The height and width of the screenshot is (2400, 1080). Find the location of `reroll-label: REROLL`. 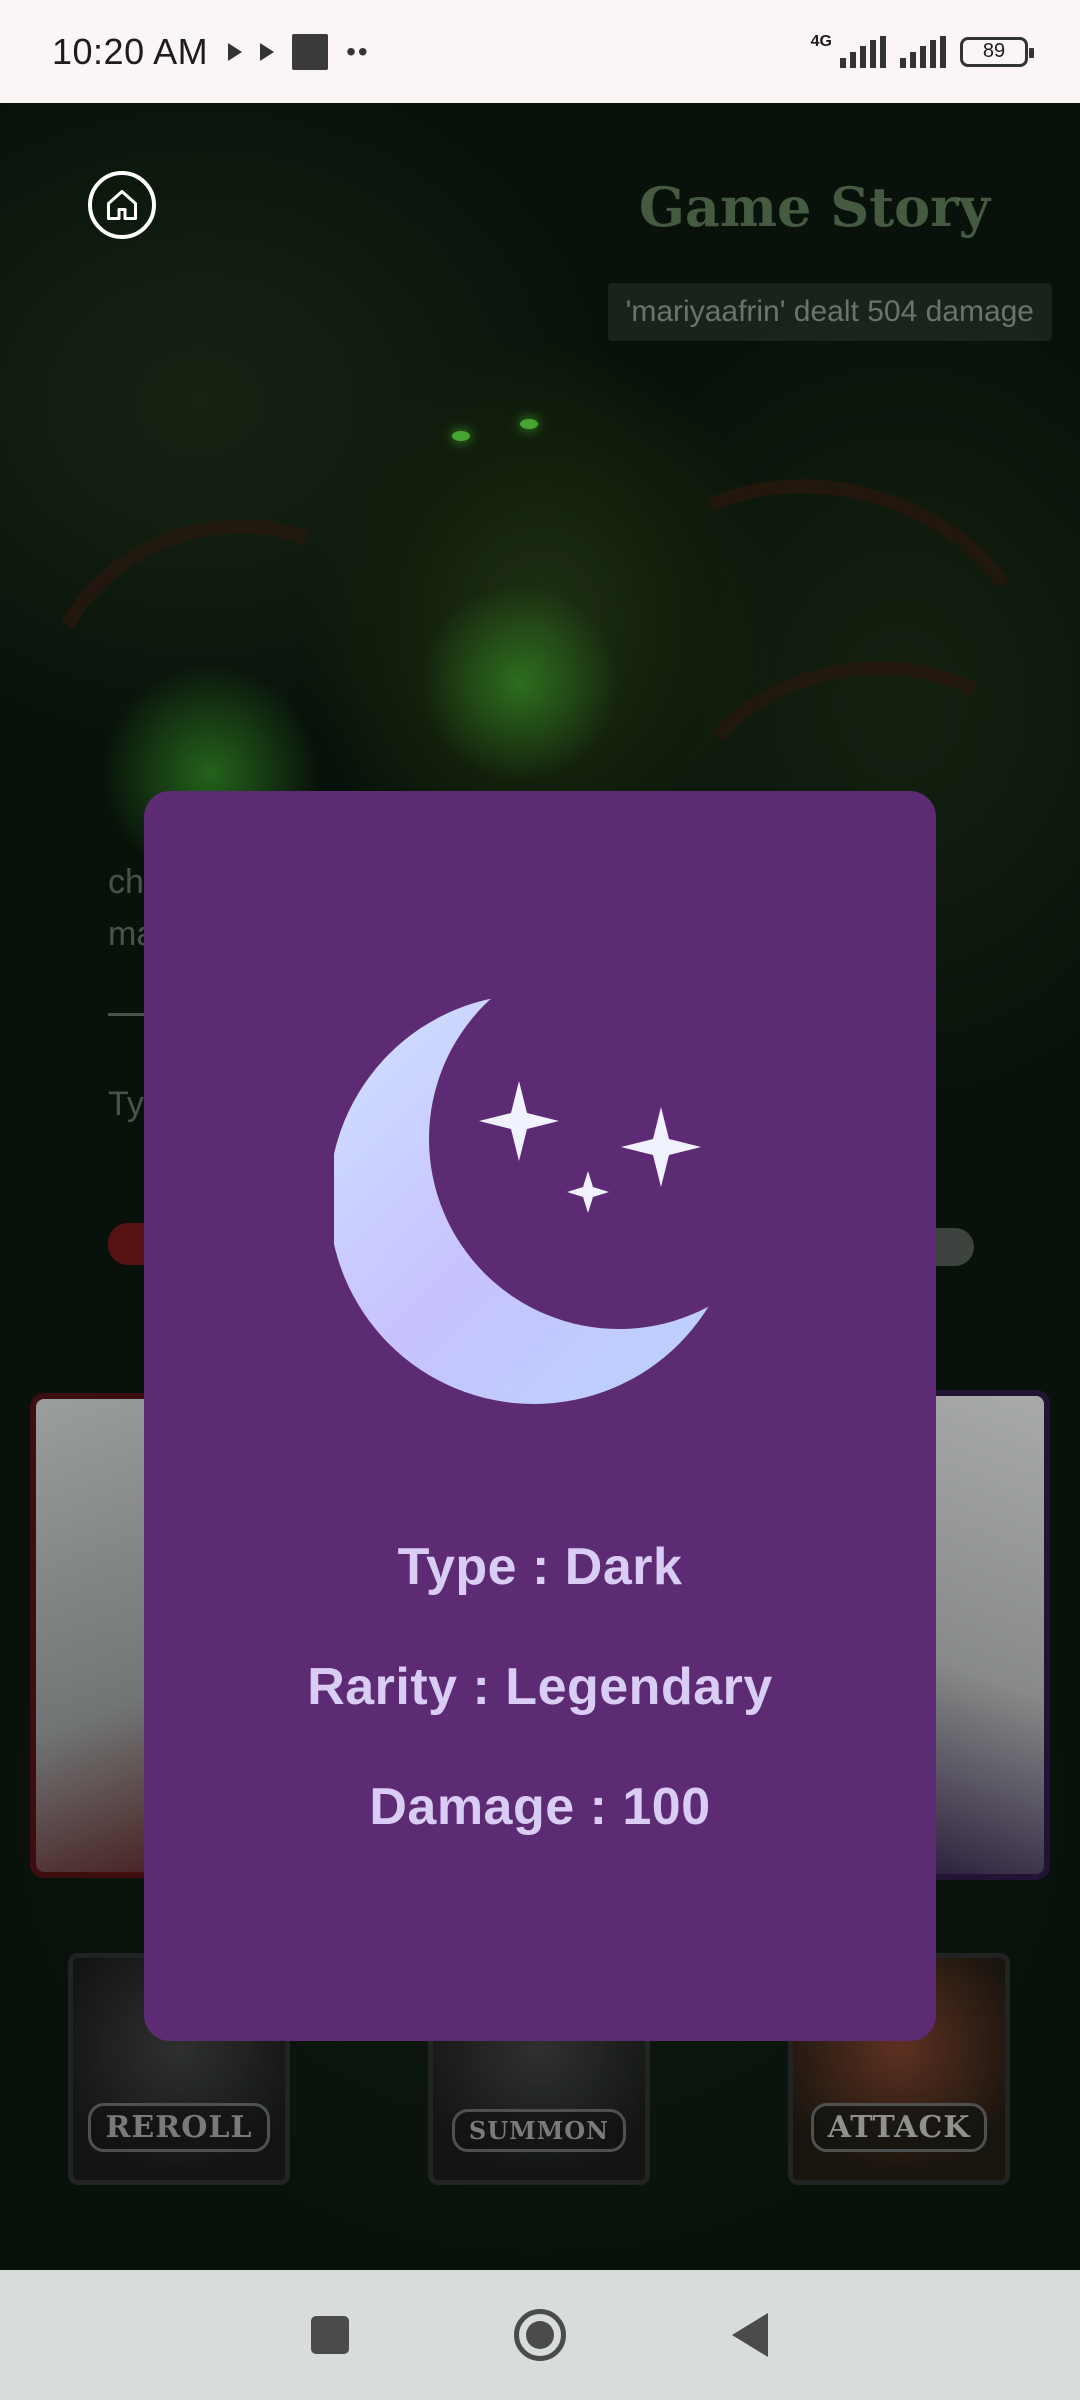

reroll-label: REROLL is located at coordinates (179, 2127).